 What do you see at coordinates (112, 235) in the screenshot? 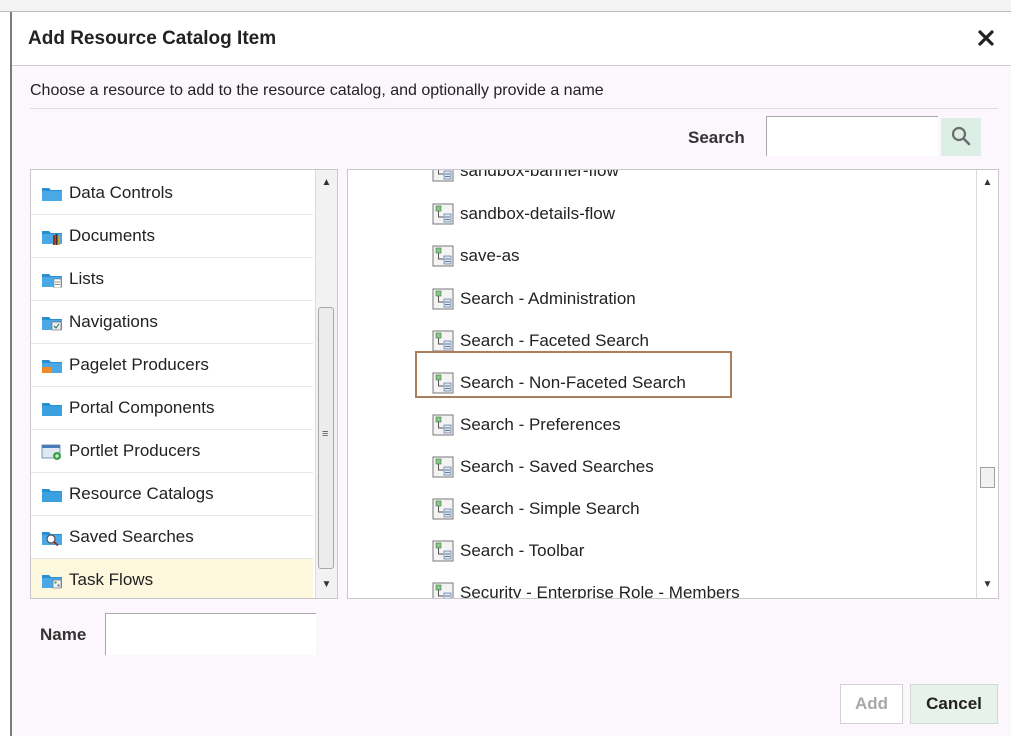
I see `list-item-label: Documents` at bounding box center [112, 235].